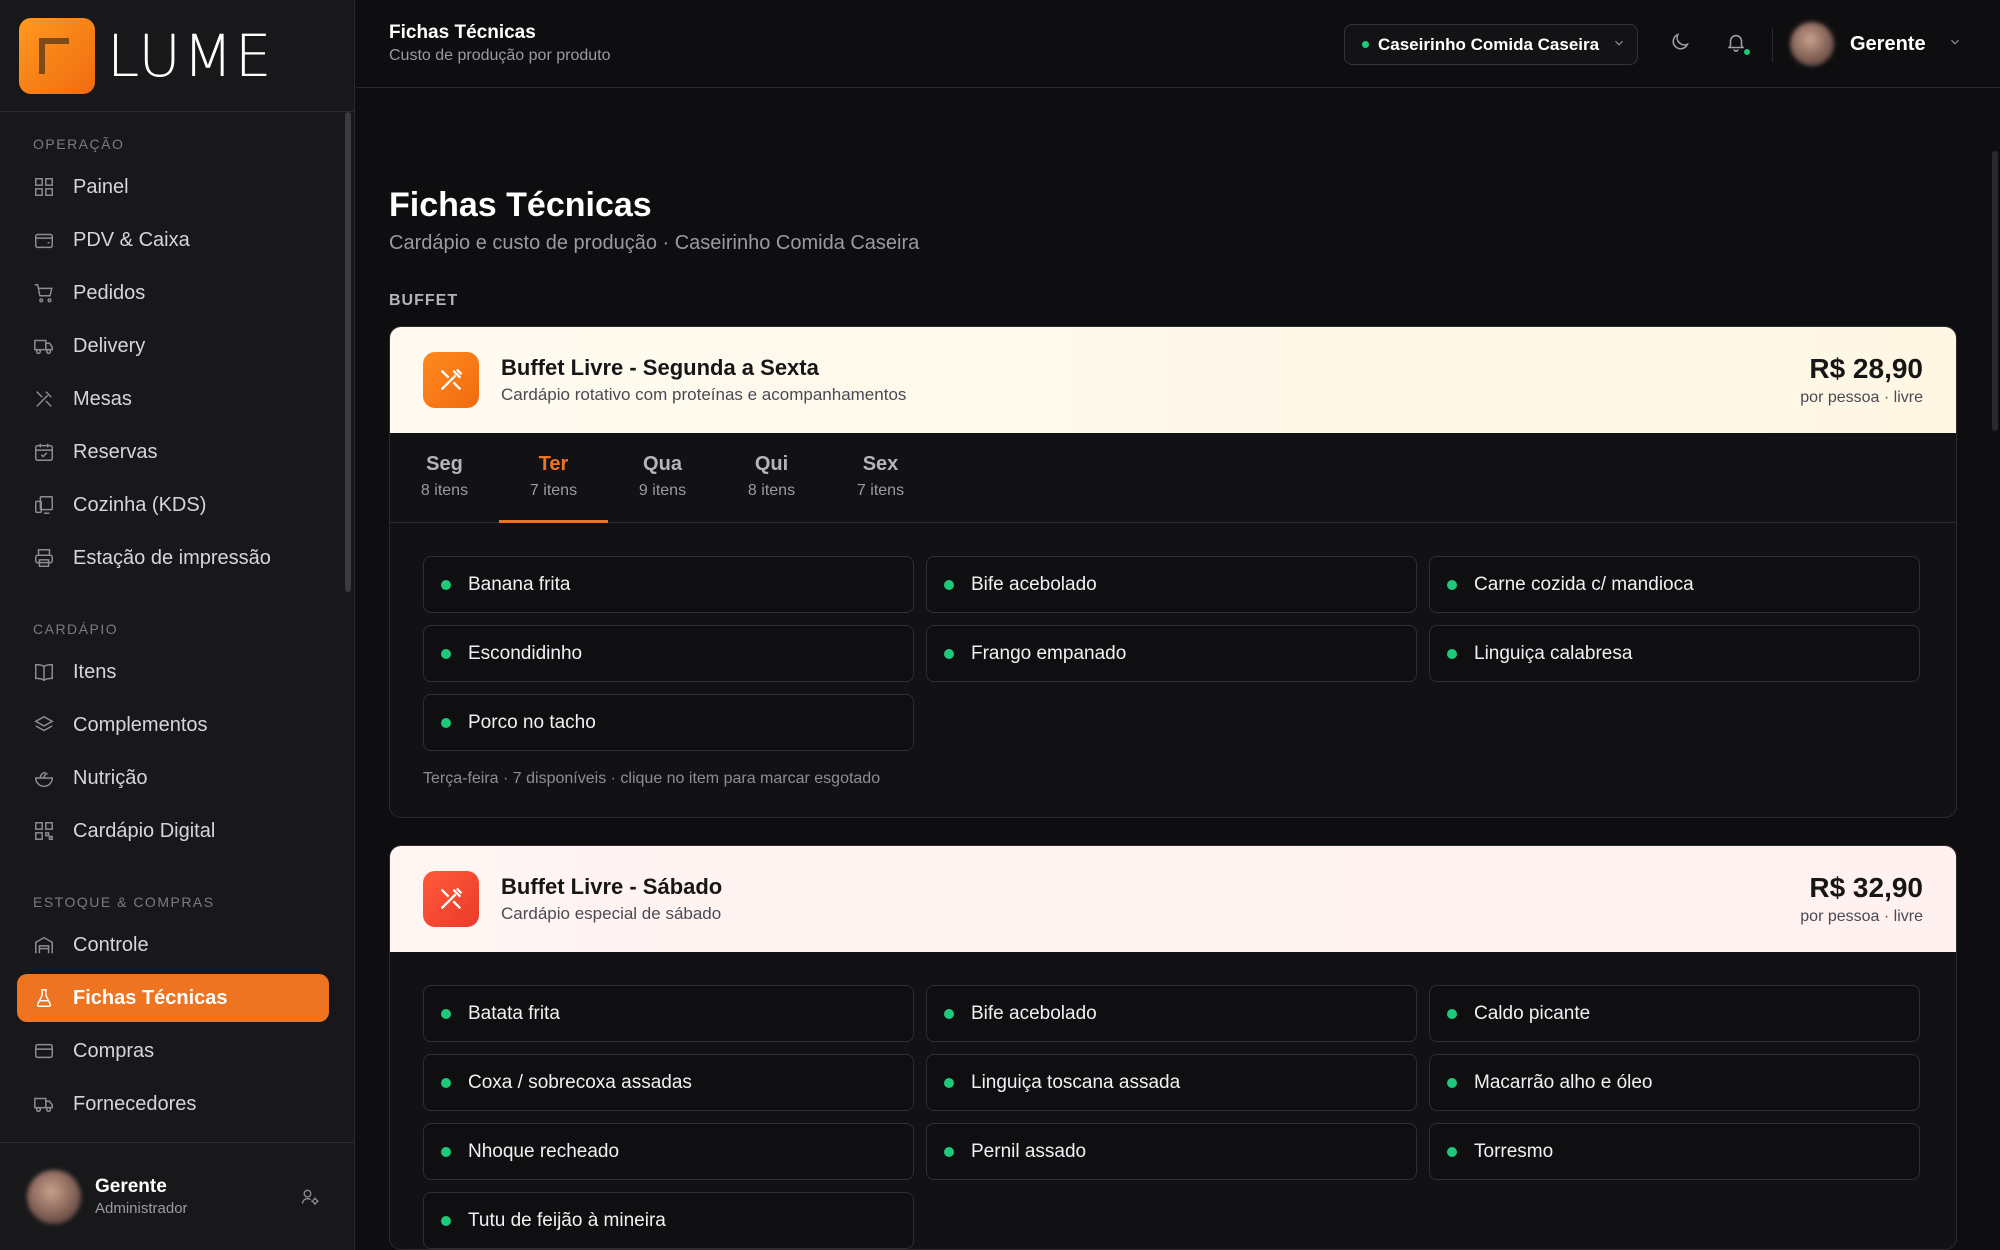  What do you see at coordinates (173, 1051) in the screenshot?
I see `sidebar-item-compras: Compras` at bounding box center [173, 1051].